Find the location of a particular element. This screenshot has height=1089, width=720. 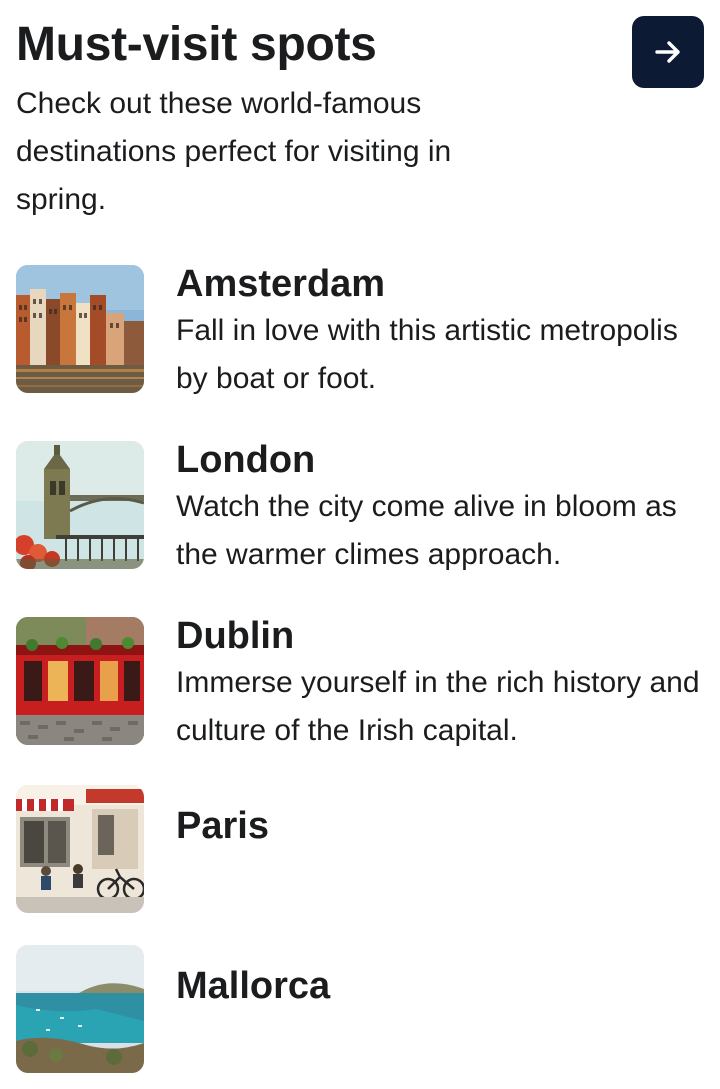

amsterdam-thumbnail is located at coordinates (80, 329).